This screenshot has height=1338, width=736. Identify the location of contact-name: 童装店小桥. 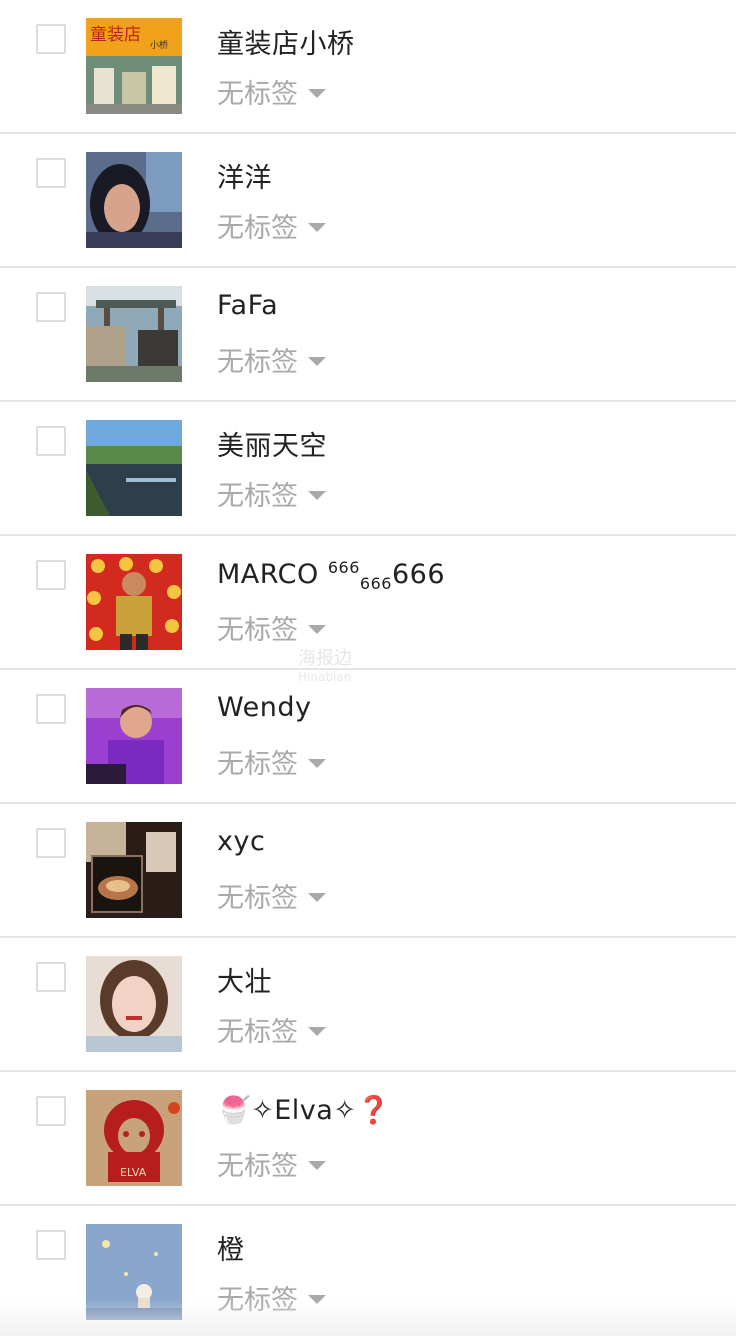
(286, 44).